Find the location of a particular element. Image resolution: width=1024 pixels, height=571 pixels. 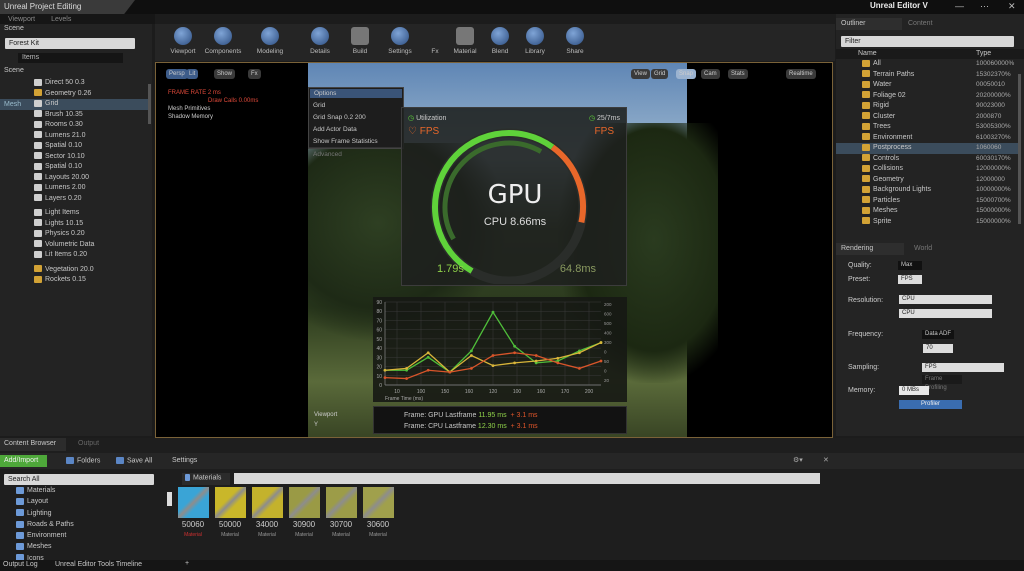

close-button: ✕ is located at coordinates (1012, 6).